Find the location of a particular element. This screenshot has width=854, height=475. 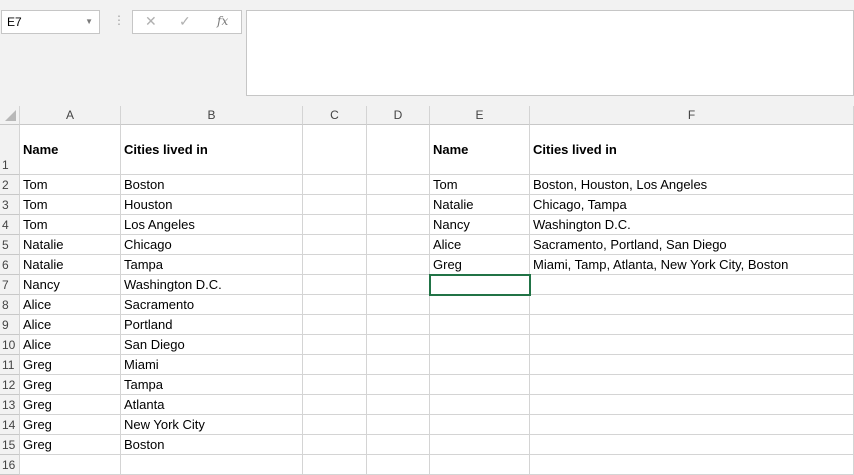

cell-a10: Alice is located at coordinates (70, 345).